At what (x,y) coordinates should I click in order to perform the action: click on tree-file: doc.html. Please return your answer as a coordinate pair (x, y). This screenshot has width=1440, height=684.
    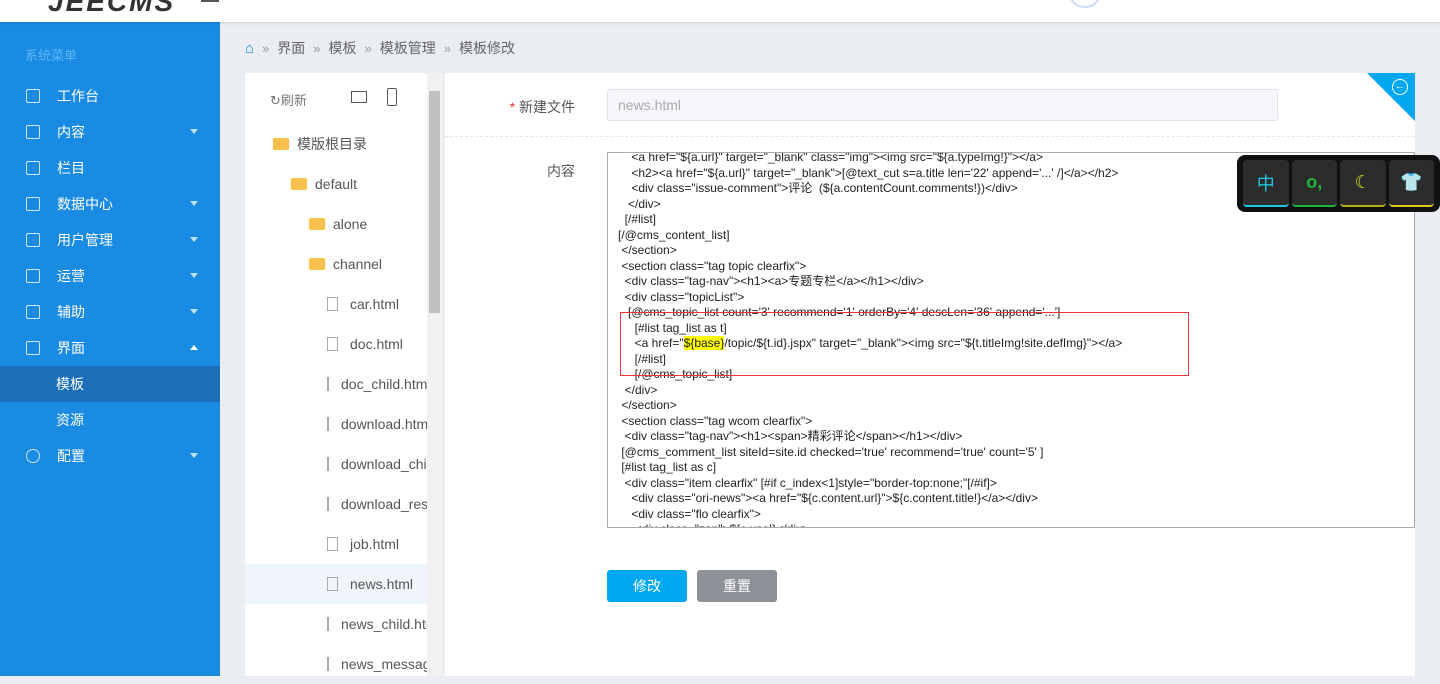
    Looking at the image, I should click on (336, 344).